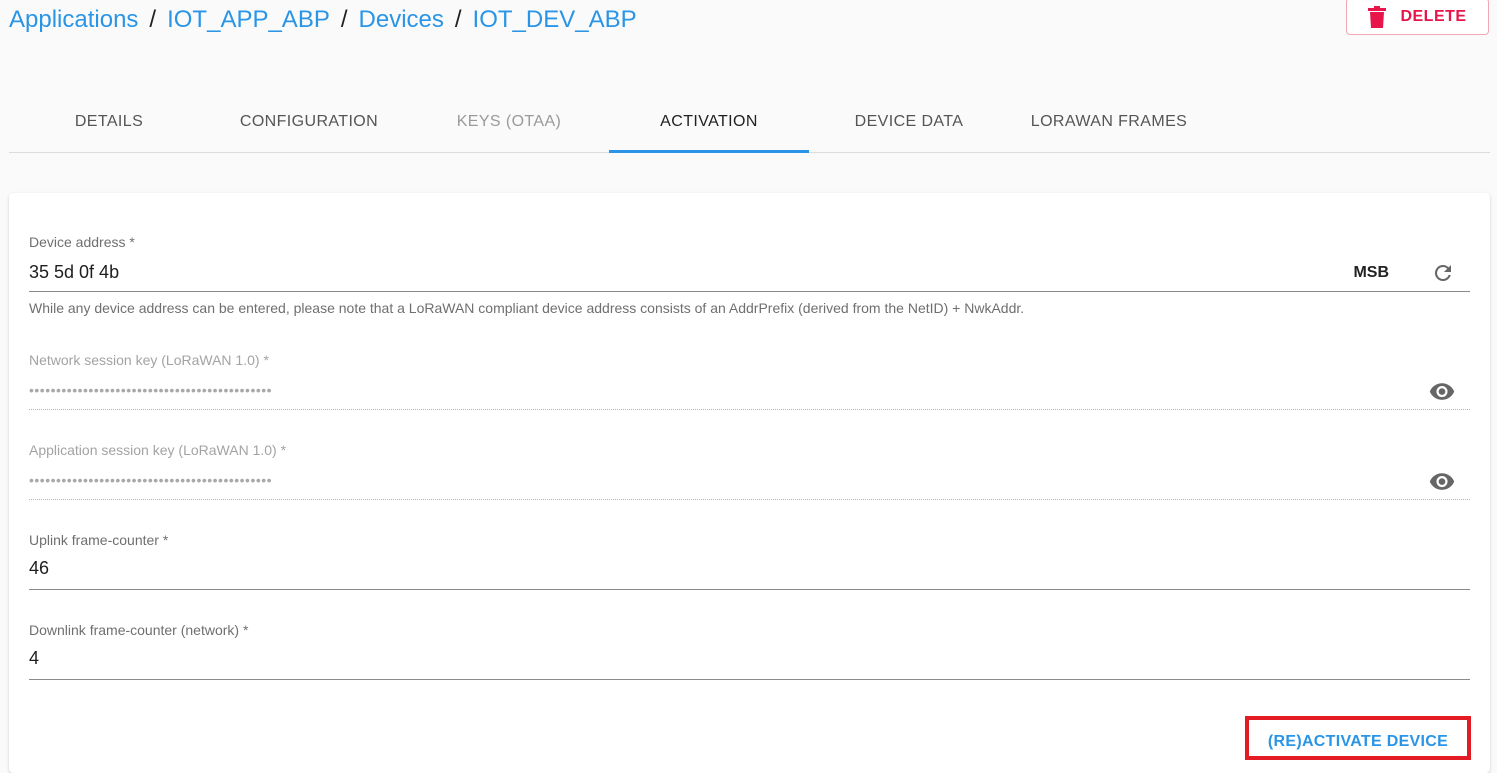 The width and height of the screenshot is (1497, 773). Describe the element at coordinates (73, 20) in the screenshot. I see `breadcrumb-applications: Applications` at that location.